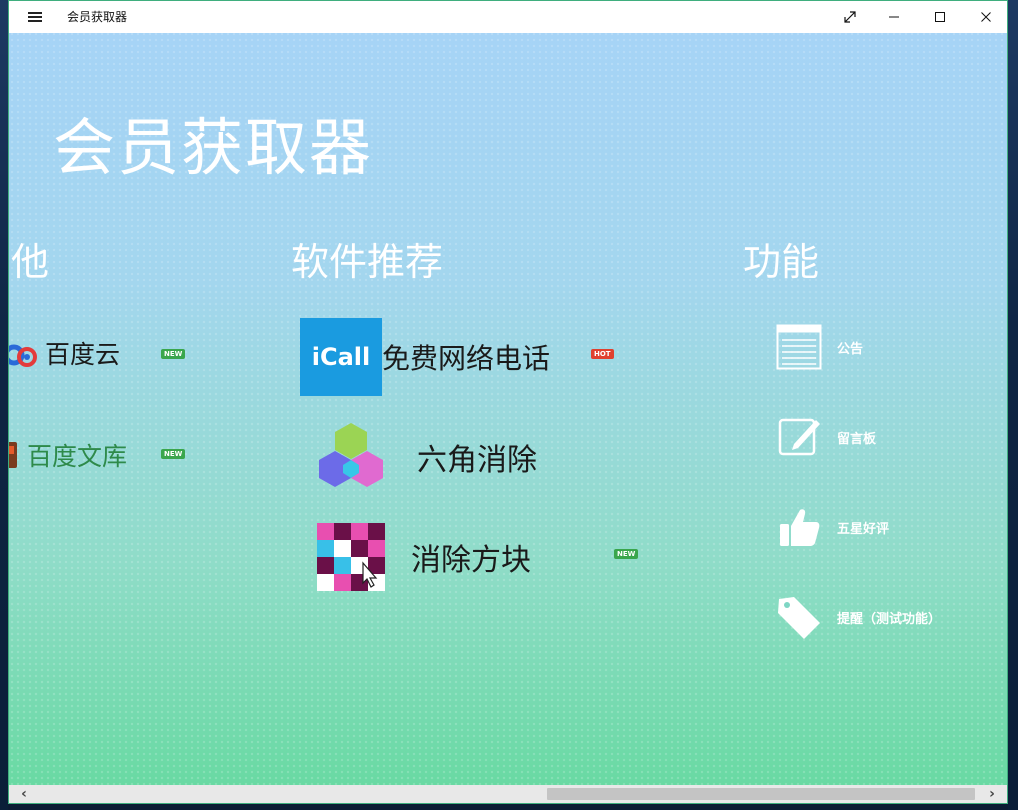  Describe the element at coordinates (367, 262) in the screenshot. I see `section-title-recommend: 软件推荐` at that location.